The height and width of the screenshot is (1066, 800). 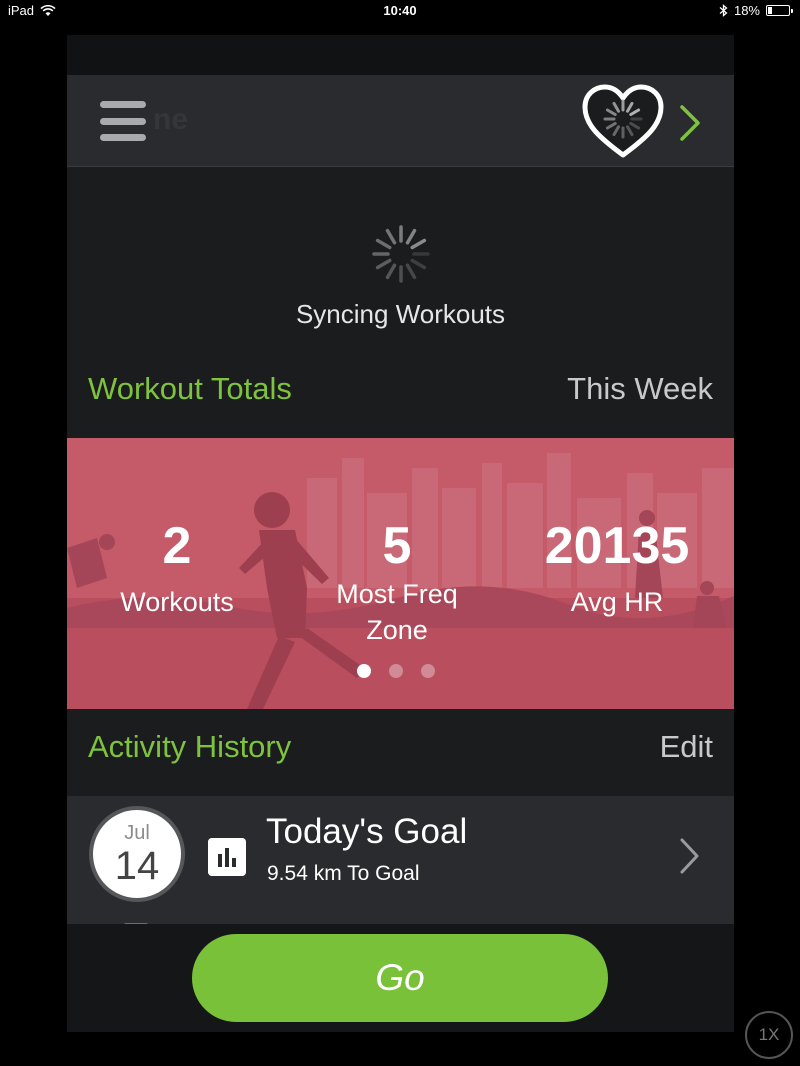 I want to click on app-header: ne, so click(x=400, y=121).